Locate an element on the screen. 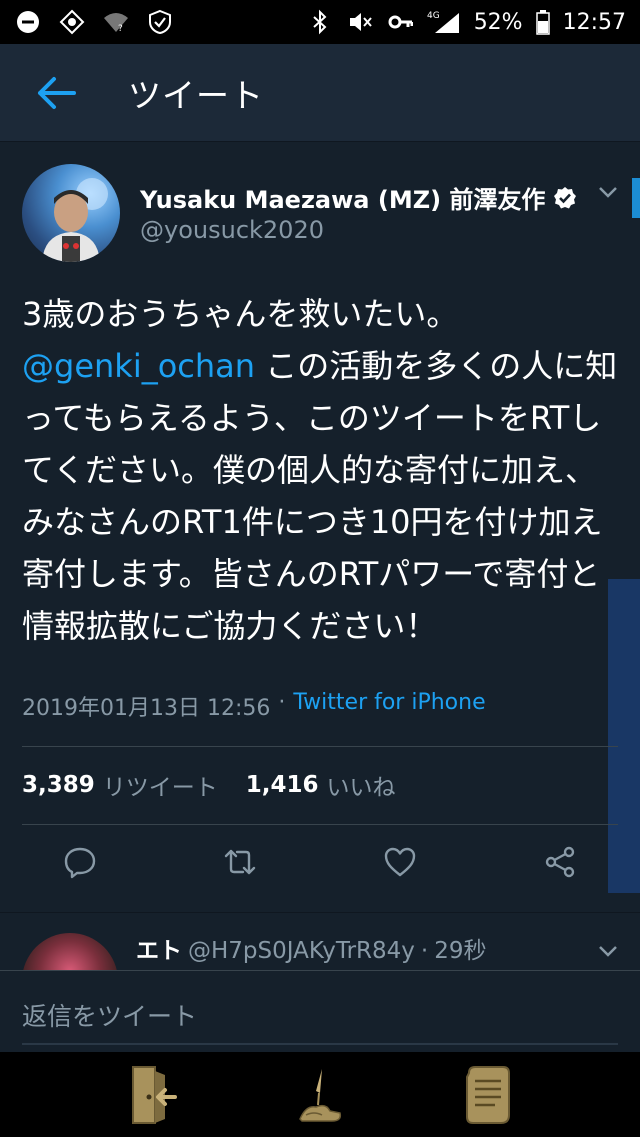 The height and width of the screenshot is (1137, 640). shield-check-icon is located at coordinates (160, 22).